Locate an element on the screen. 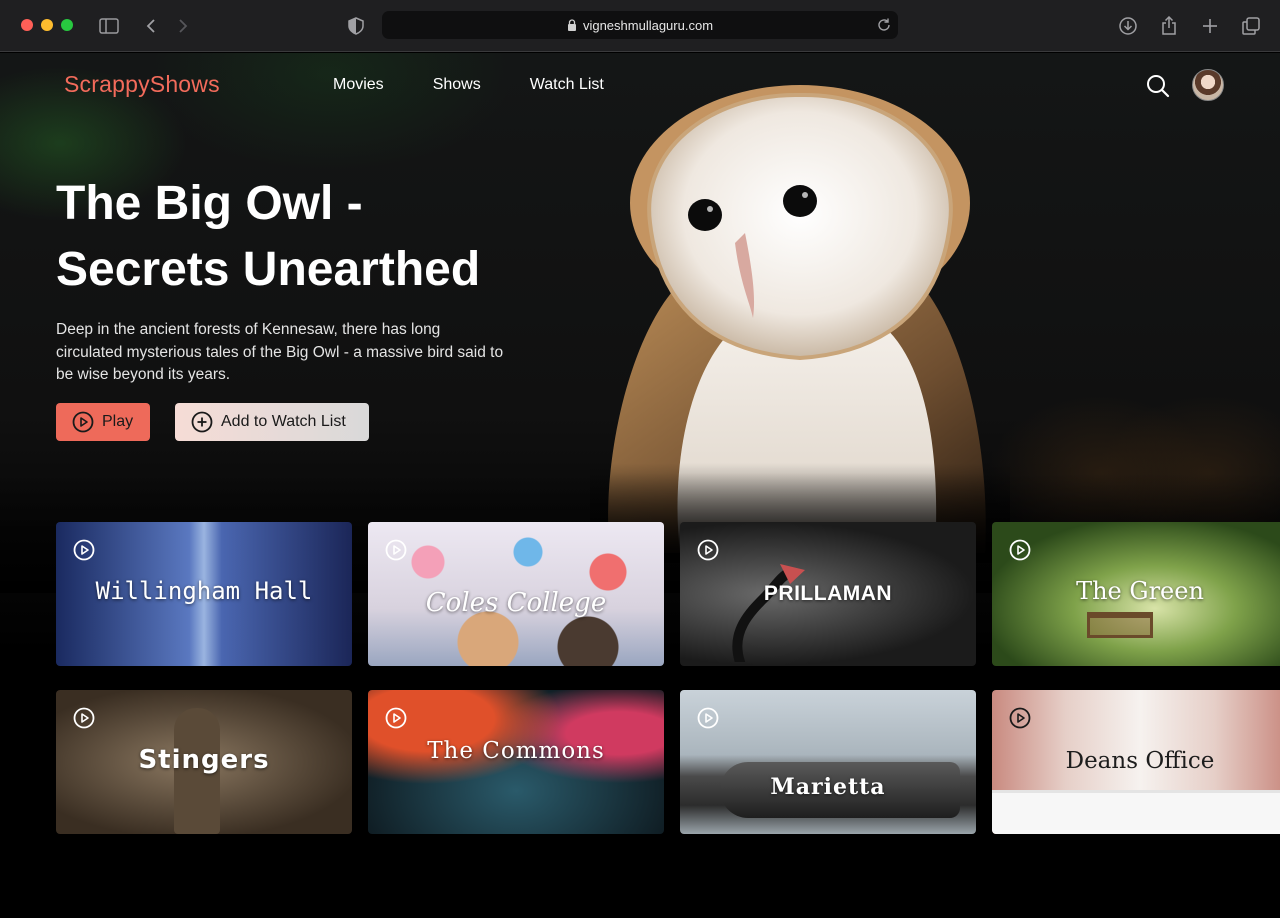 The width and height of the screenshot is (1280, 918). play-button: Play is located at coordinates (103, 422).